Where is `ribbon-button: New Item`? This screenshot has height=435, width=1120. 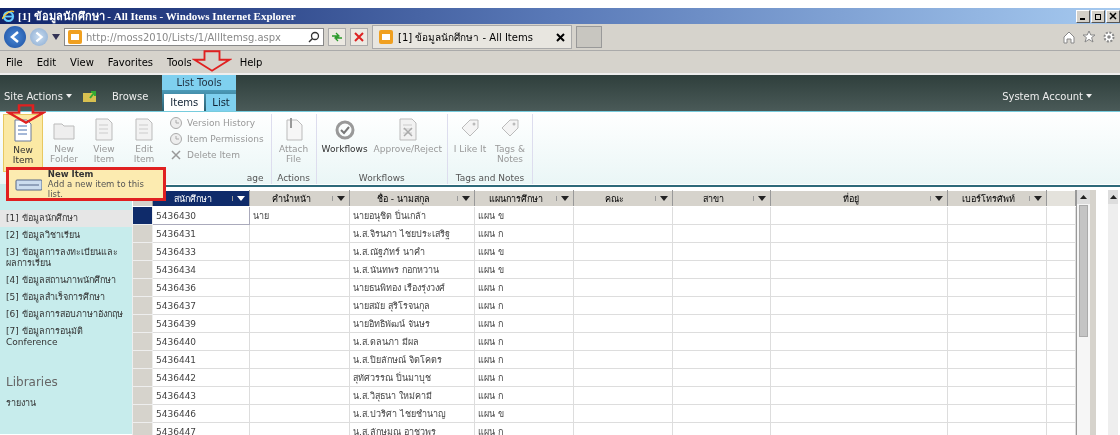
ribbon-button: New Item is located at coordinates (23, 143).